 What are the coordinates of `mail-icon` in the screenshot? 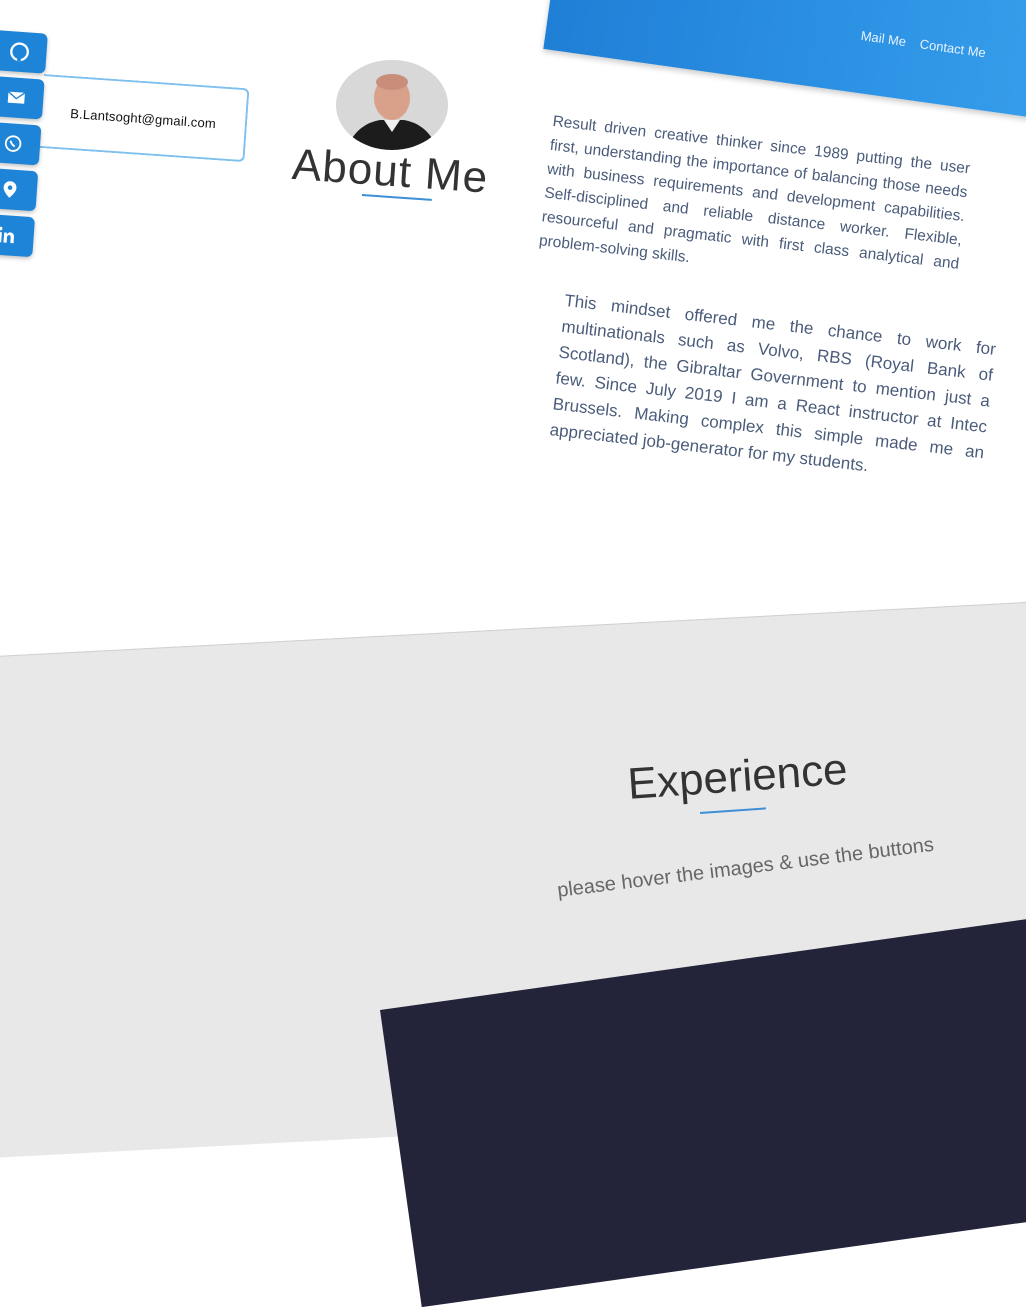 It's located at (16, 97).